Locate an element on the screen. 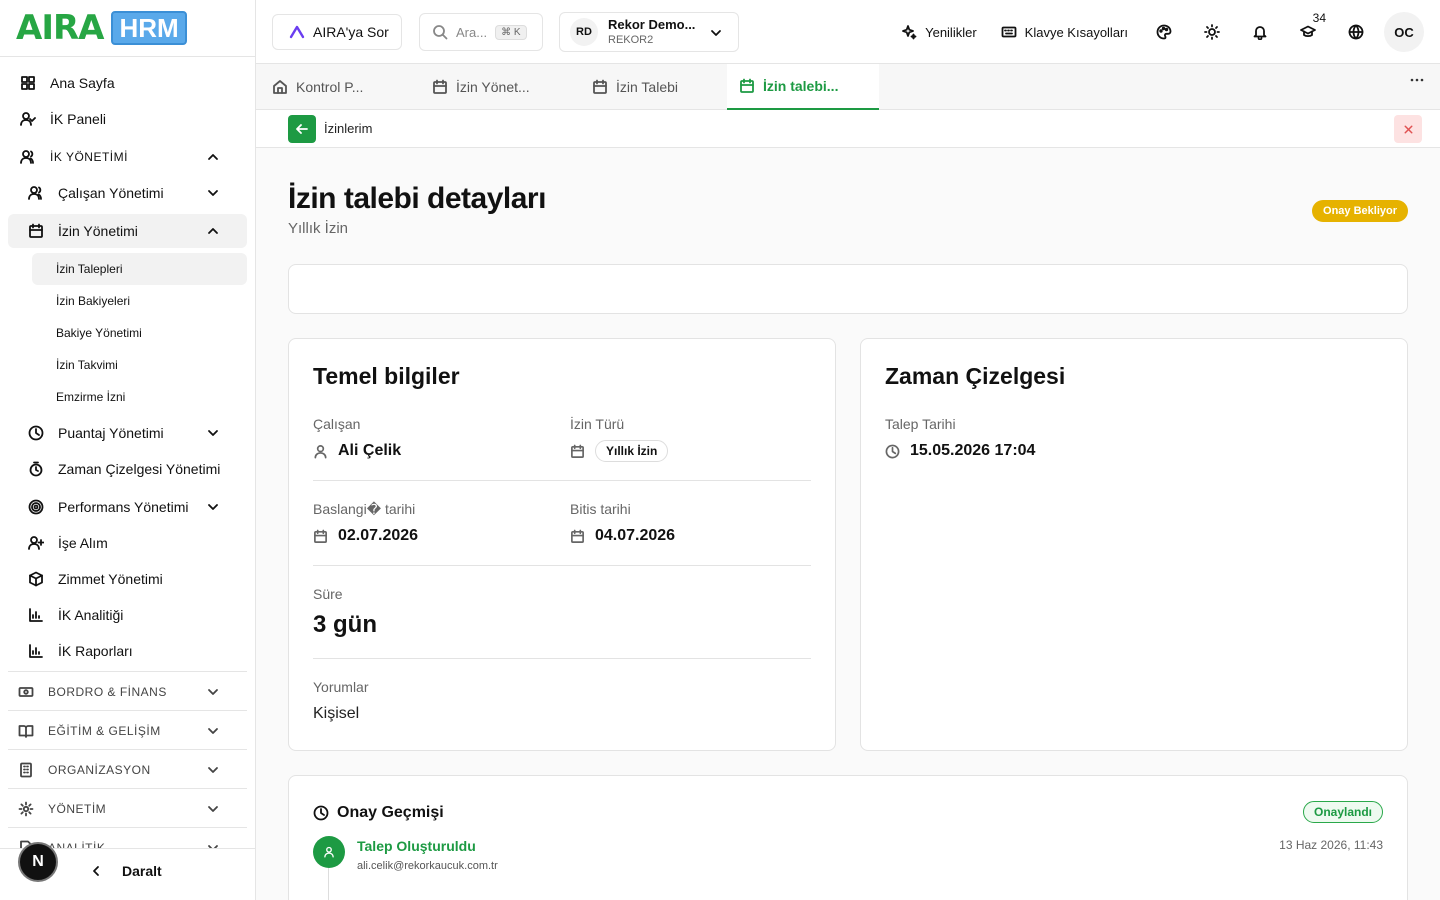  building-icon is located at coordinates (26, 770).